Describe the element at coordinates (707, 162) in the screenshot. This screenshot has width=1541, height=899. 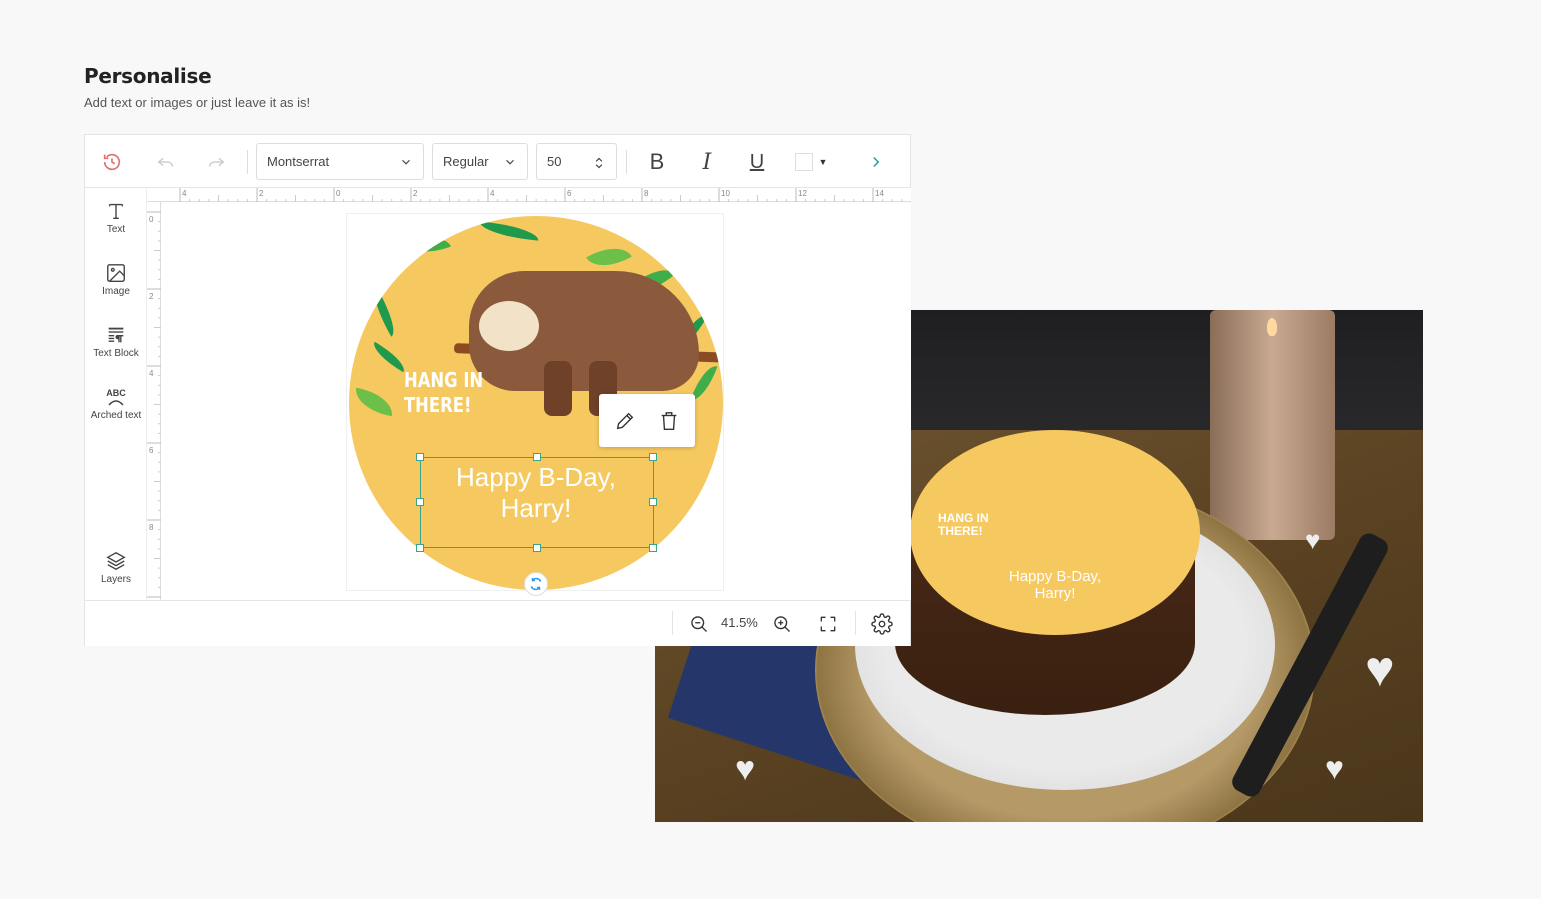
I see `italic-button: I` at that location.